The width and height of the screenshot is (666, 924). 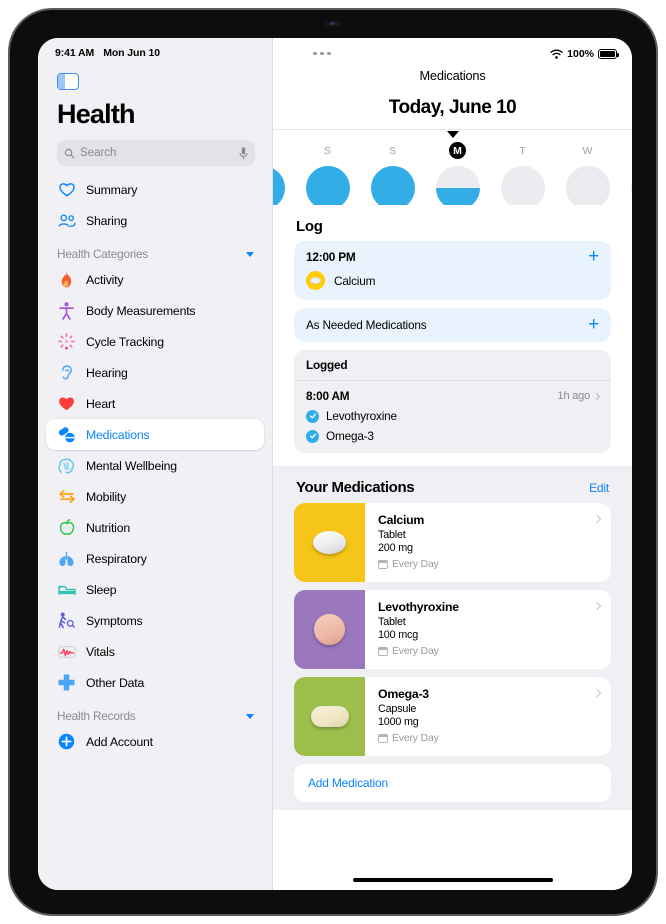 What do you see at coordinates (66, 741) in the screenshot?
I see `plus-circle-icon` at bounding box center [66, 741].